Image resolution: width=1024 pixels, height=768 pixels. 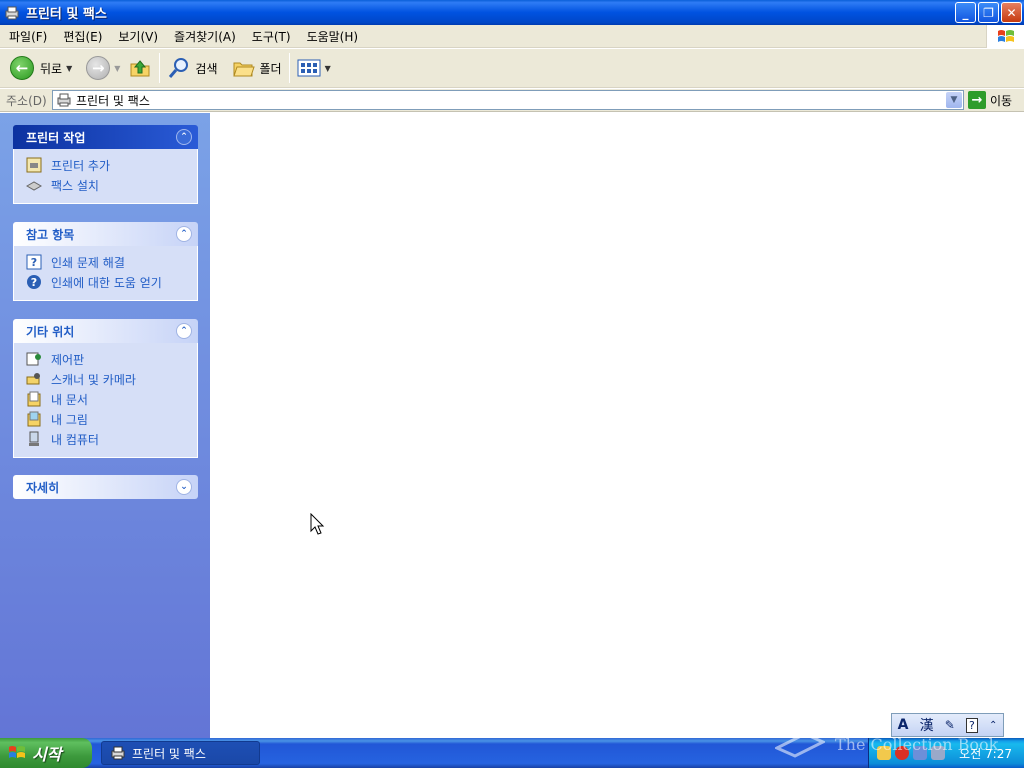 I want to click on back-dropdown-icon: ▼, so click(x=69, y=68).